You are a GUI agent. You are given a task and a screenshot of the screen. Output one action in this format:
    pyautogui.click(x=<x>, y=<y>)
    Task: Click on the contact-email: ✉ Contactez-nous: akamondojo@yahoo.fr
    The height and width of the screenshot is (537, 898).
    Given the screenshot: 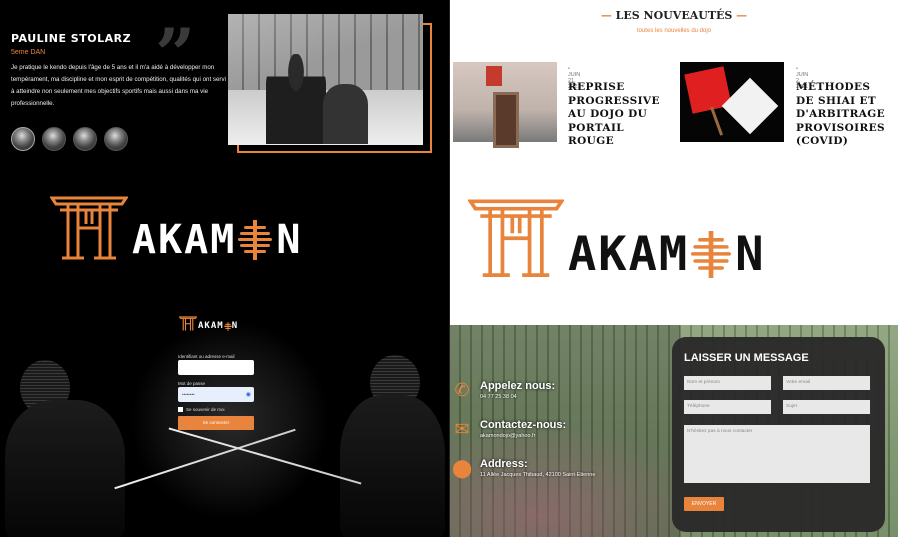 What is the action you would take?
    pyautogui.click(x=509, y=429)
    